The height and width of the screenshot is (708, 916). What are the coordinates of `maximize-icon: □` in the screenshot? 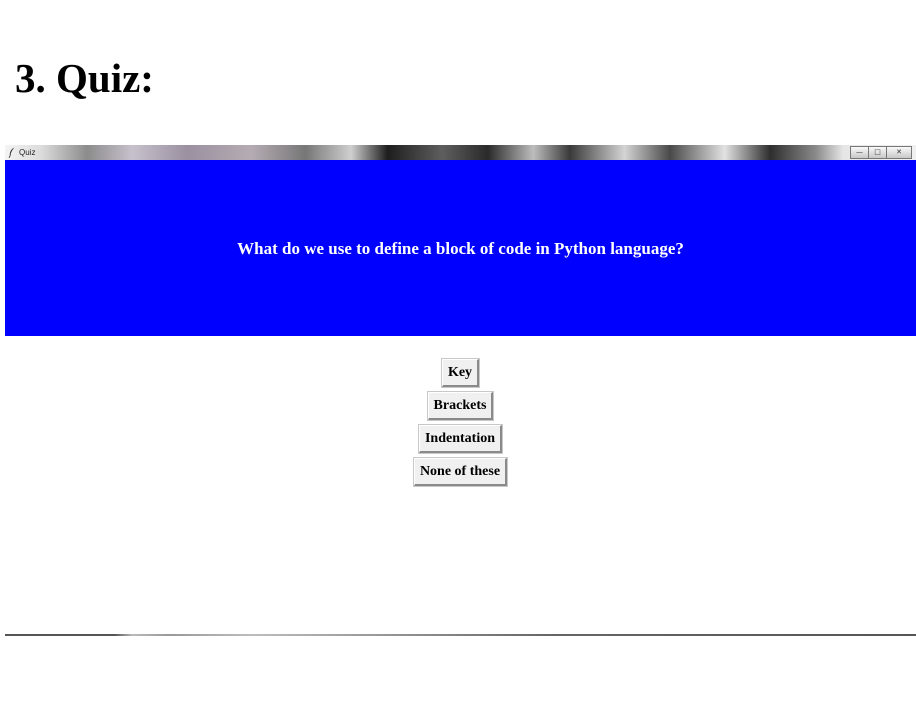 It's located at (877, 152).